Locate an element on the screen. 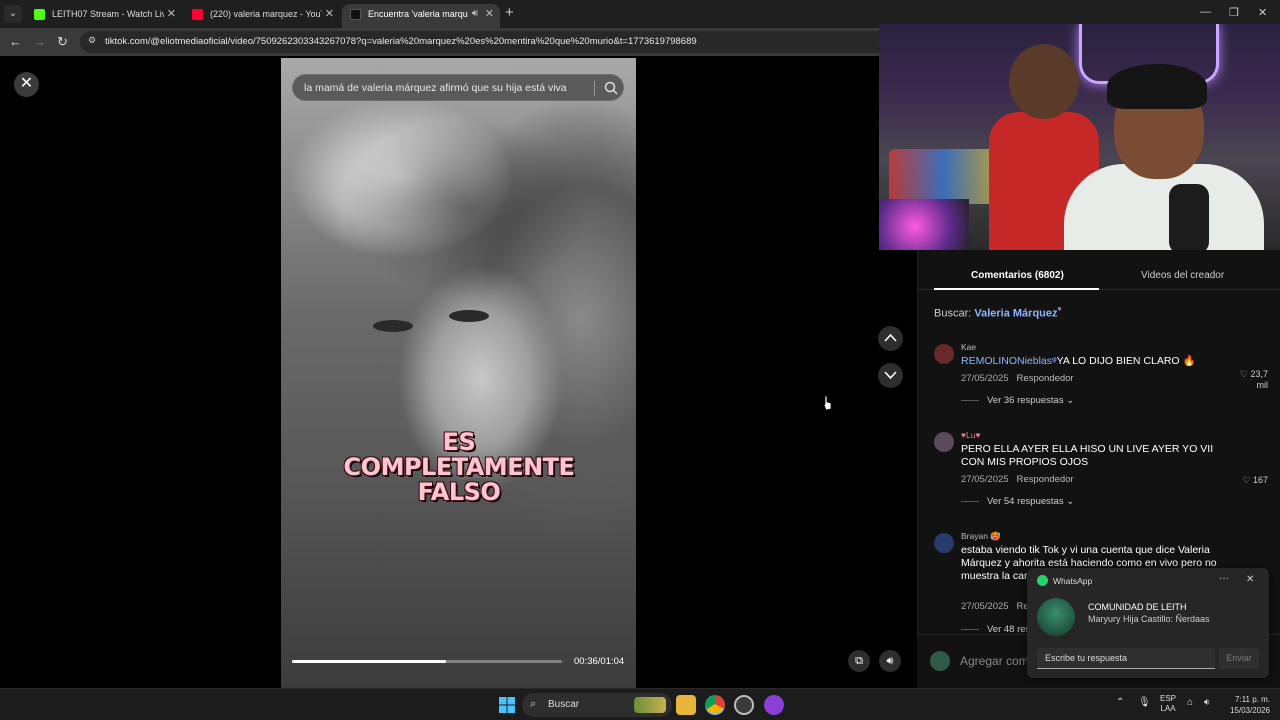  like-count: 167 is located at coordinates (1260, 480).